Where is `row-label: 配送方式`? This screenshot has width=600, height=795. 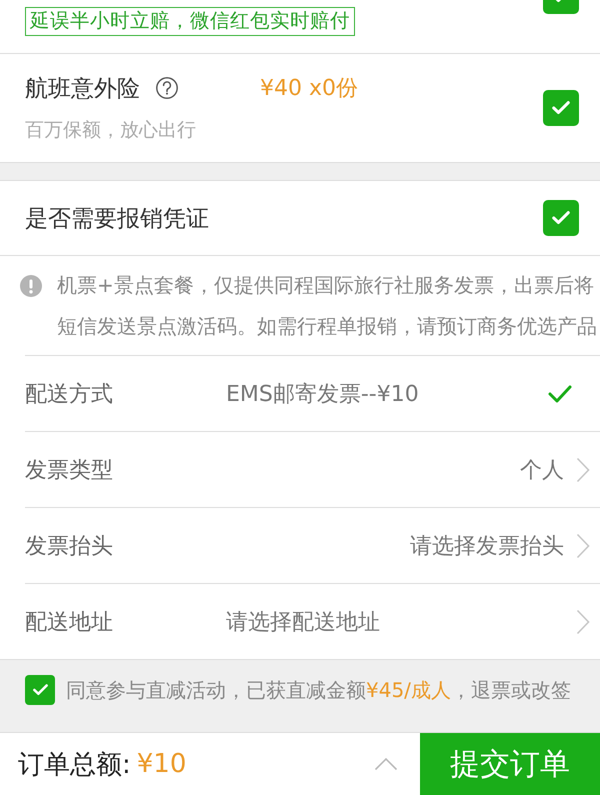
row-label: 配送方式 is located at coordinates (69, 394).